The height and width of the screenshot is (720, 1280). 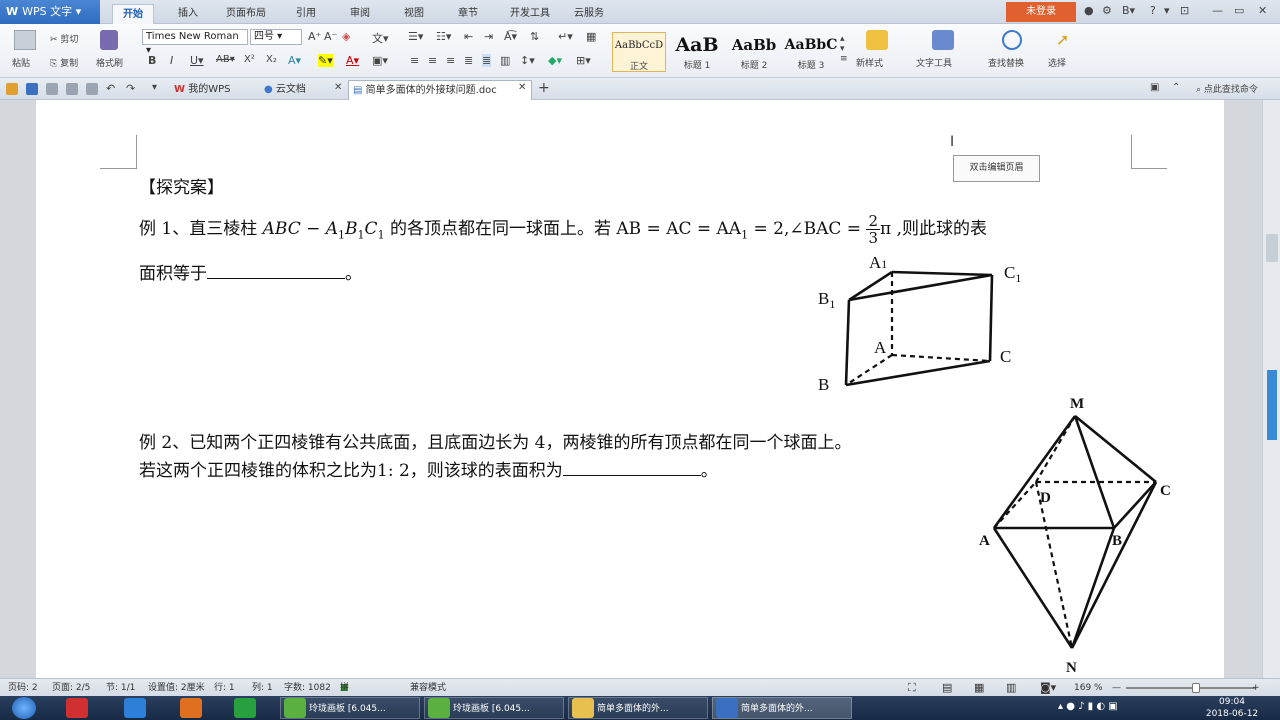 What do you see at coordinates (197, 60) in the screenshot?
I see `underline-icon: U▾` at bounding box center [197, 60].